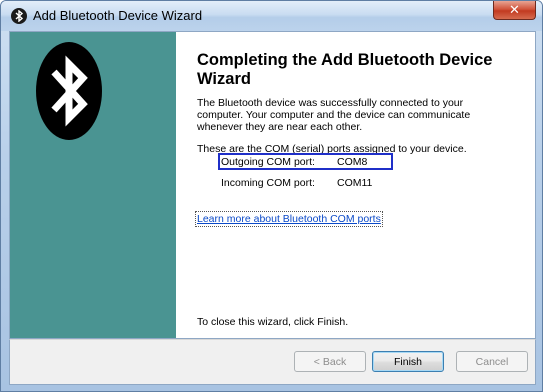 This screenshot has width=543, height=392. What do you see at coordinates (272, 362) in the screenshot?
I see `button-strip: < Back Finish Cancel` at bounding box center [272, 362].